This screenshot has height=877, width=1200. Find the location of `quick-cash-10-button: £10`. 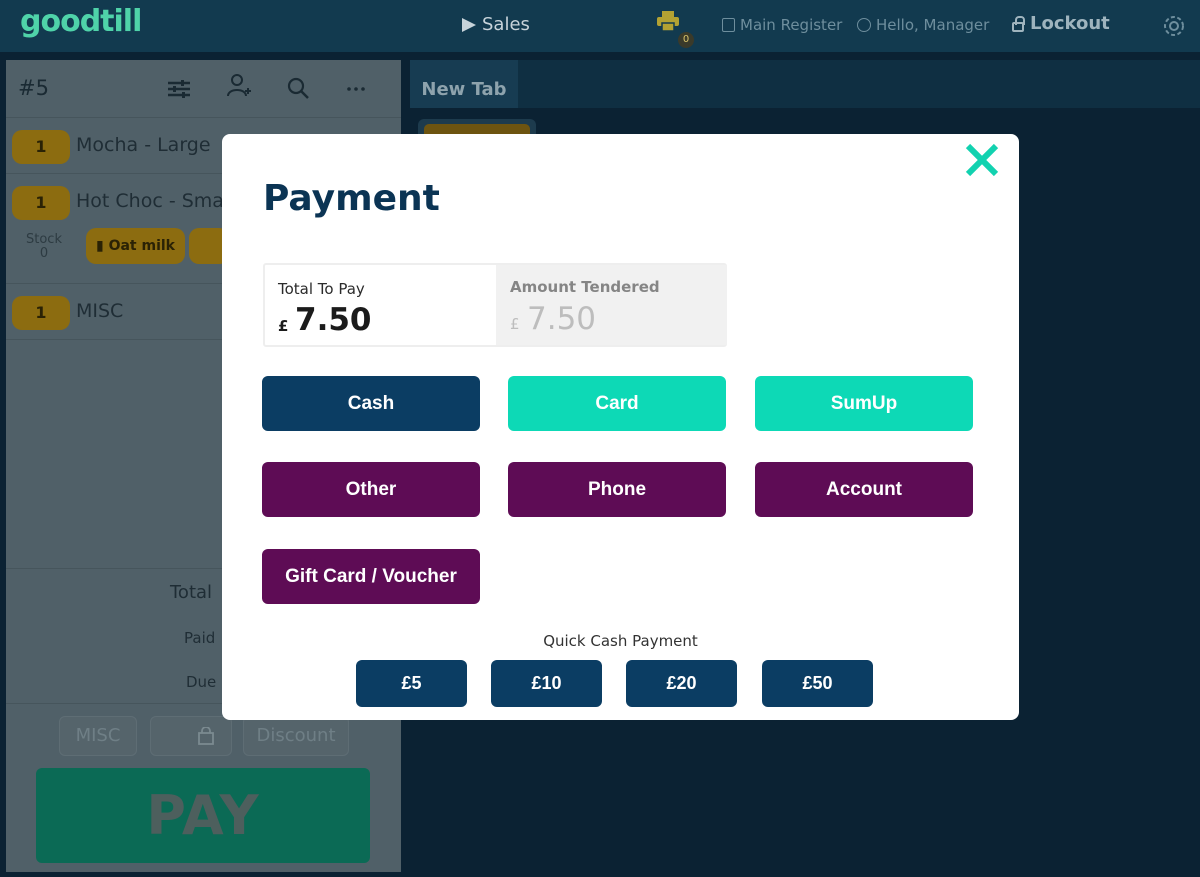

quick-cash-10-button: £10 is located at coordinates (546, 683).